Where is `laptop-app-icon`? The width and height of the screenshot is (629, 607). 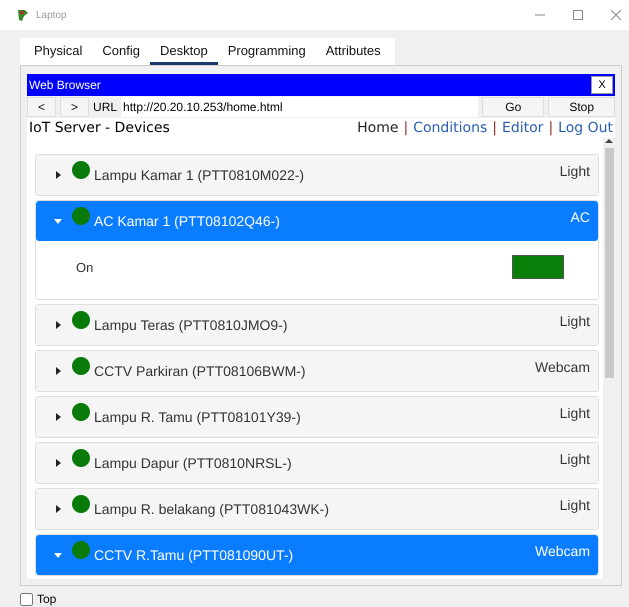 laptop-app-icon is located at coordinates (23, 15).